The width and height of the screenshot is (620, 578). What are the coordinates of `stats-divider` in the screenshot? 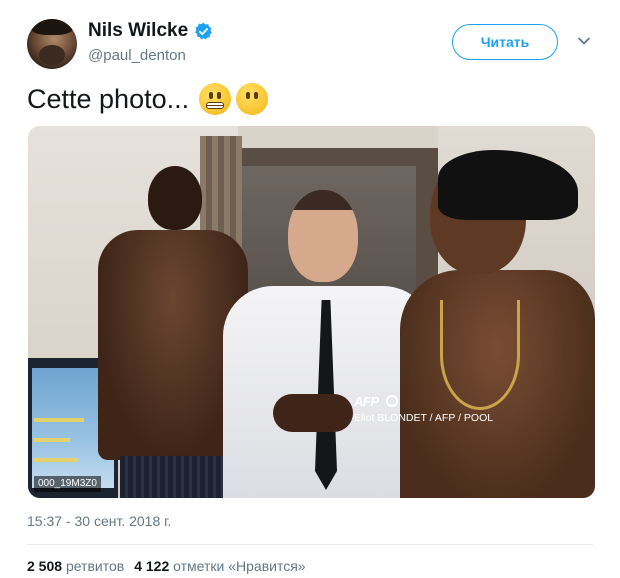 It's located at (310, 544).